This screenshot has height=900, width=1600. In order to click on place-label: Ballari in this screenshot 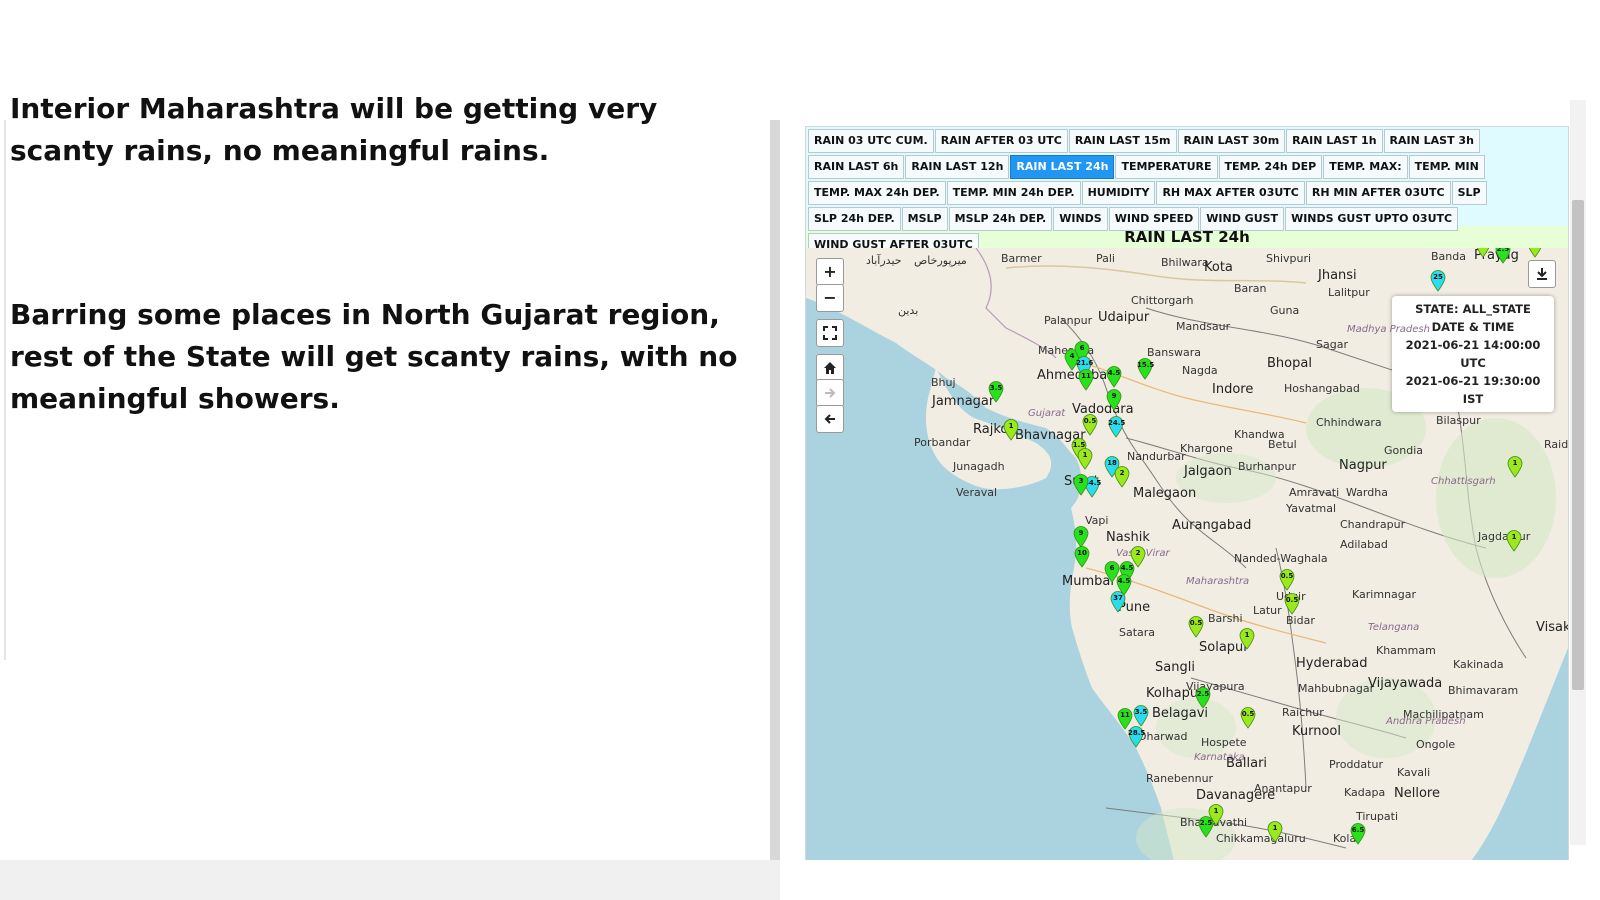, I will do `click(1247, 763)`.